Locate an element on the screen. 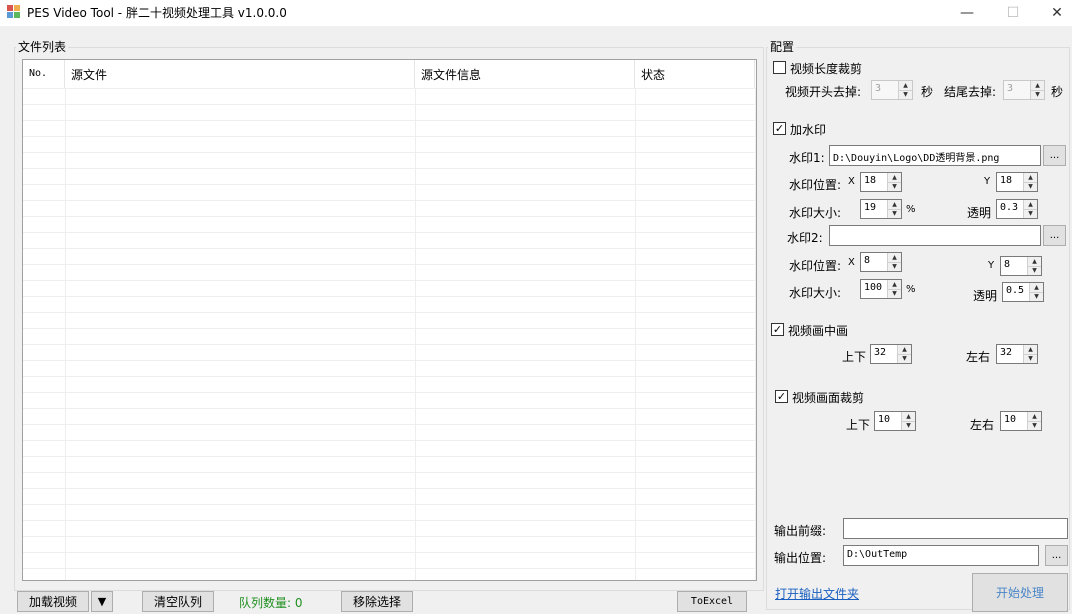  watermark2-opacity-label: 透明 is located at coordinates (985, 296).